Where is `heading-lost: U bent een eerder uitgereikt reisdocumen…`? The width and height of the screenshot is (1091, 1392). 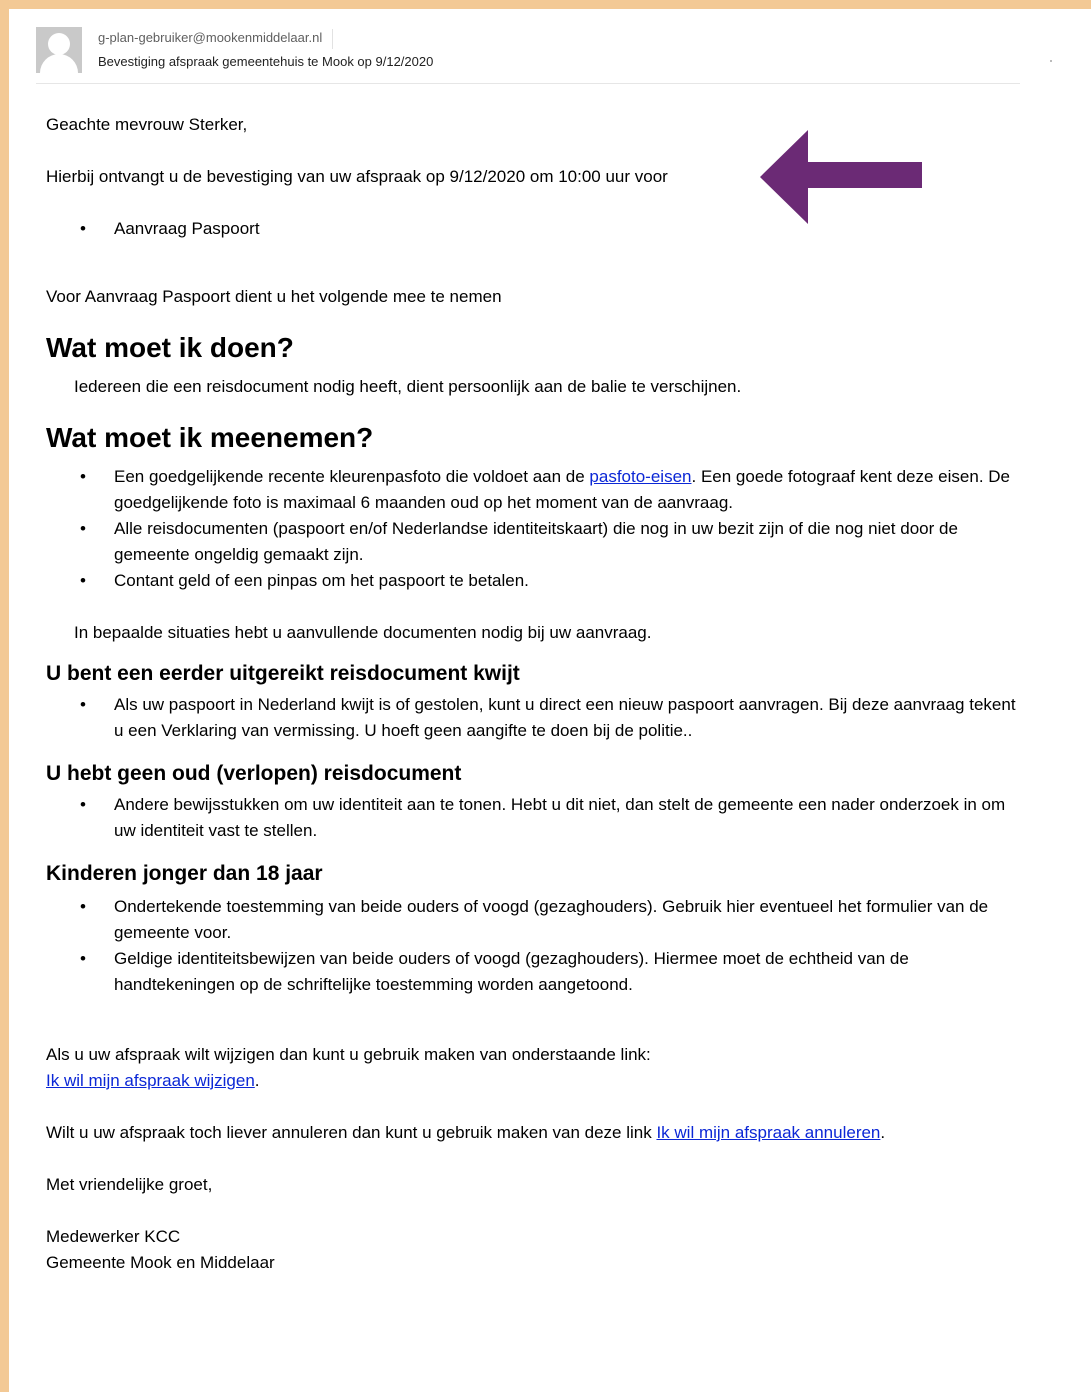
heading-lost: U bent een eerder uitgereikt reisdocumen… is located at coordinates (283, 673).